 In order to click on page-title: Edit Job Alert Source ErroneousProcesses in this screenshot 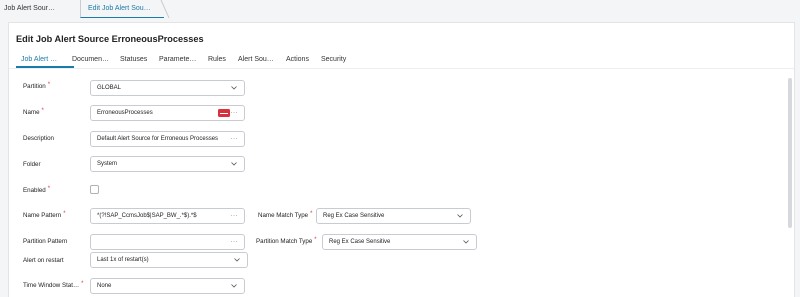, I will do `click(110, 39)`.